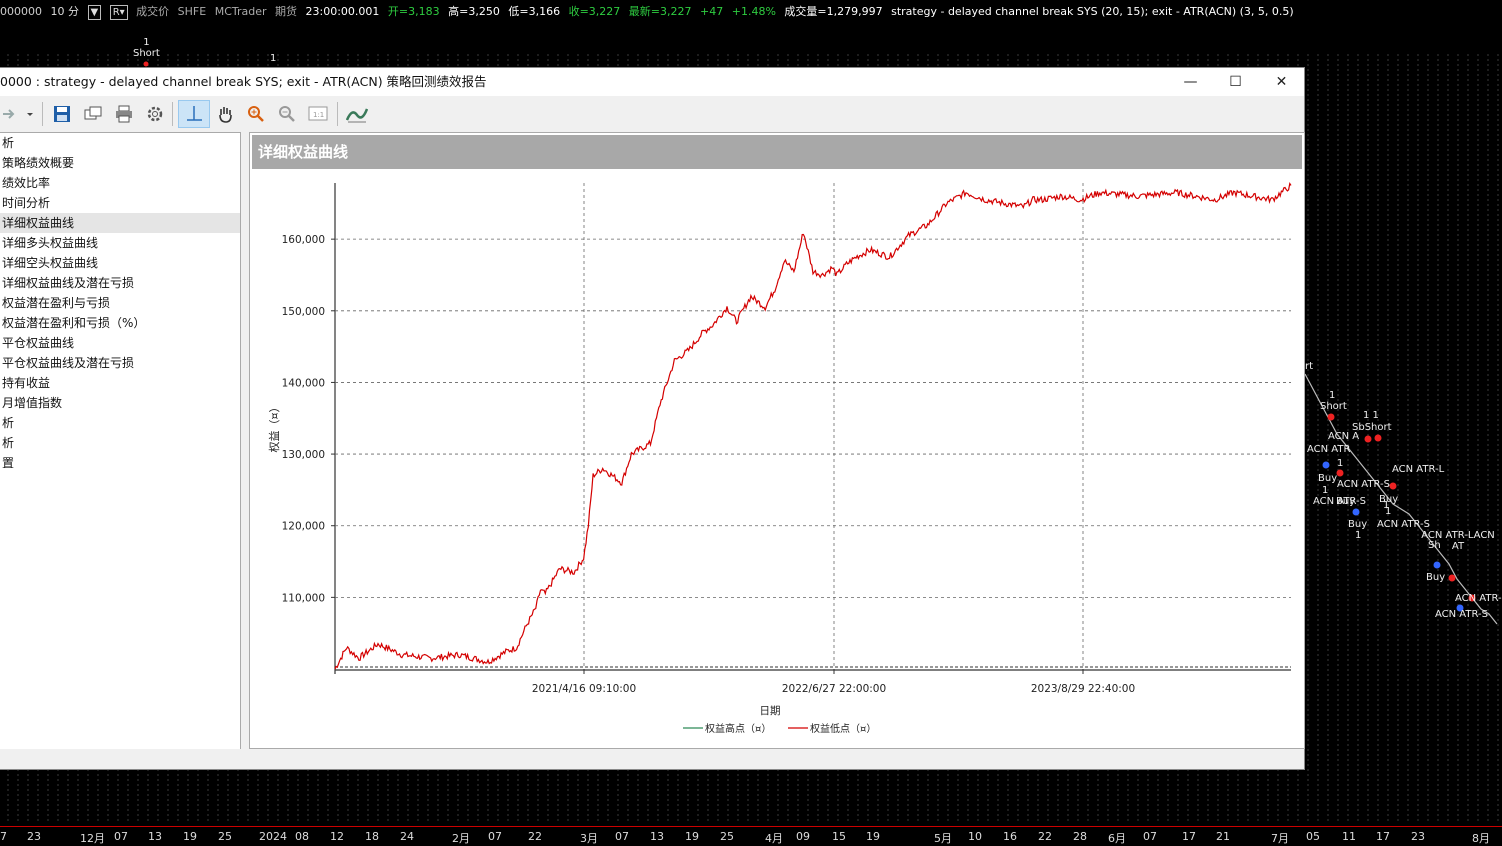 The height and width of the screenshot is (846, 1502). I want to click on zoom-in-icon, so click(256, 114).